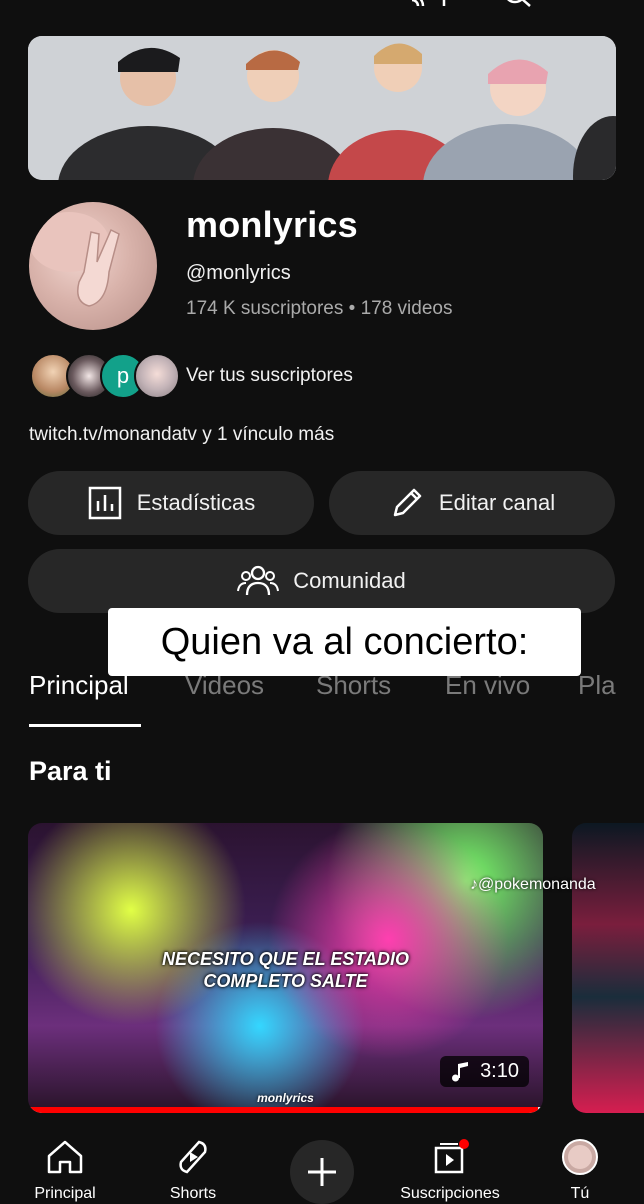  I want to click on thumbnail-text-line: COMPLETO SALTE, so click(285, 981).